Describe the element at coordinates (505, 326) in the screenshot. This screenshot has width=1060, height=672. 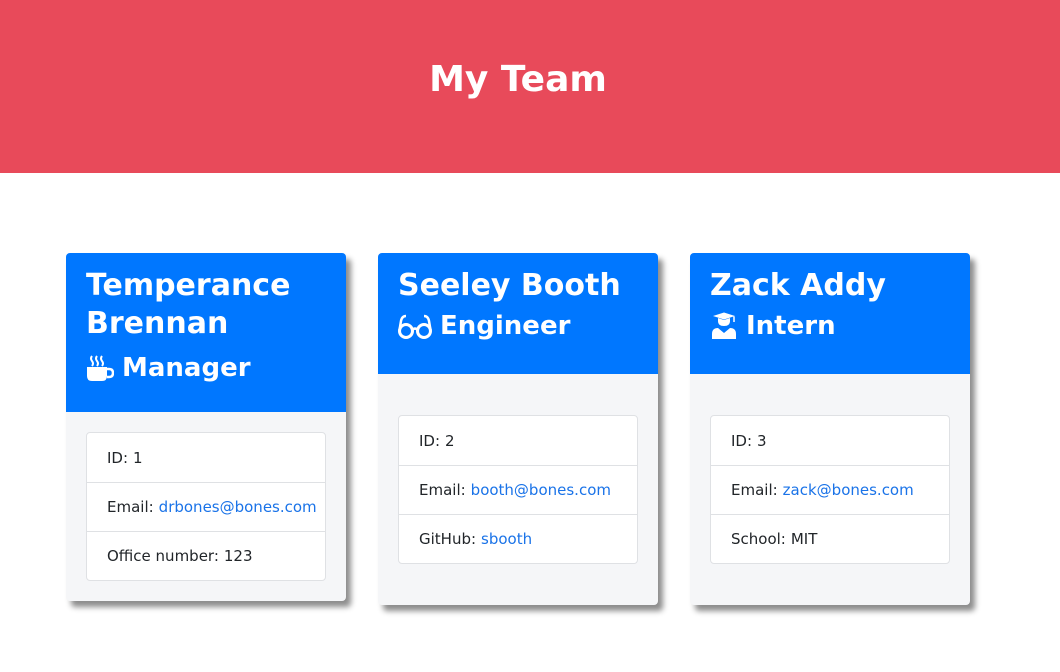
I see `role-label: Engineer` at that location.